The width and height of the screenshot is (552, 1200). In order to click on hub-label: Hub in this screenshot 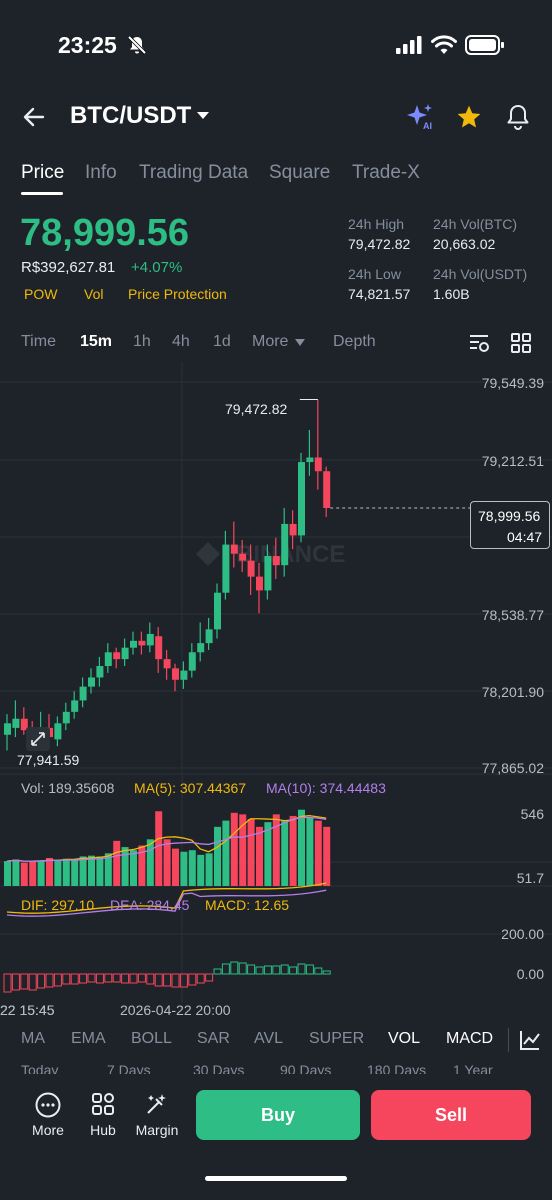, I will do `click(103, 1130)`.